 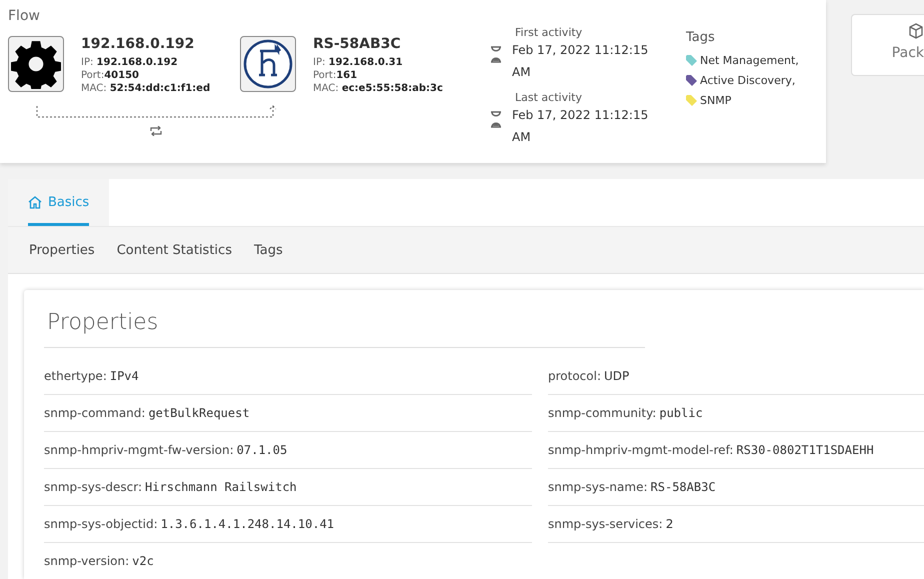 What do you see at coordinates (199, 413) in the screenshot?
I see `property-value: getBulkRequest` at bounding box center [199, 413].